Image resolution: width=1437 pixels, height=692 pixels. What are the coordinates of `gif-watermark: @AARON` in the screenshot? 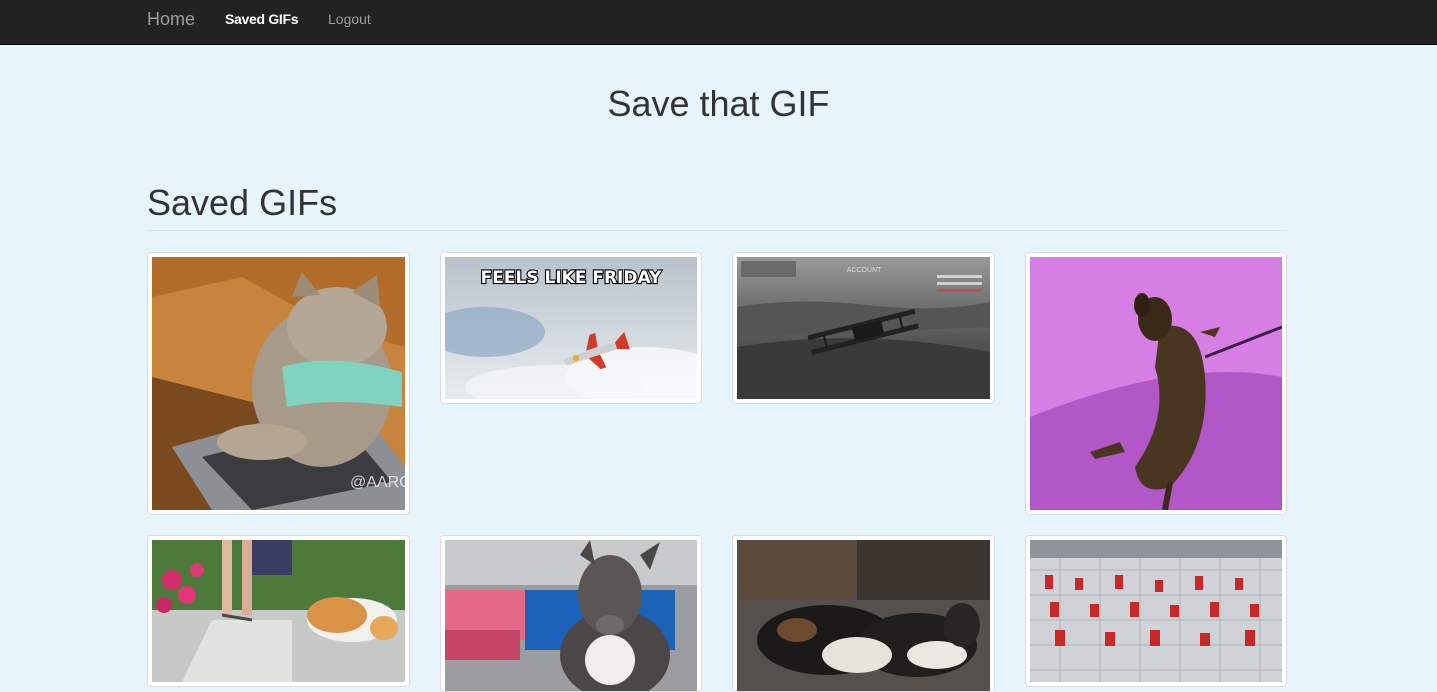 It's located at (377, 482).